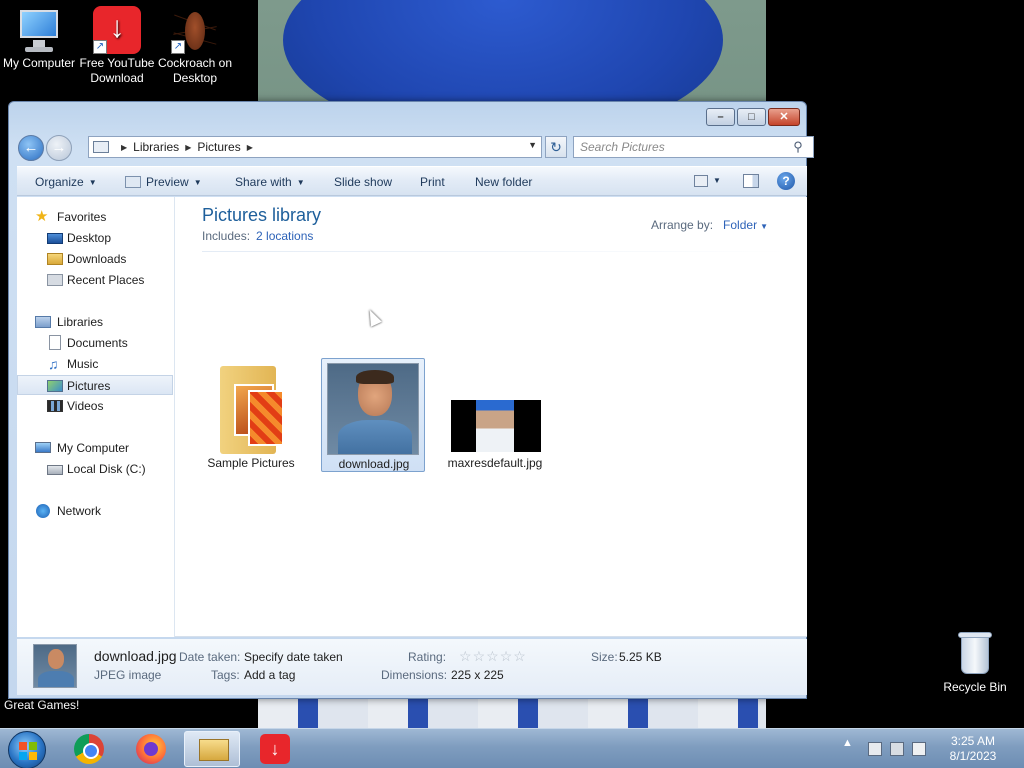  I want to click on desktop-icon-free-youtube-download: ↓ ↗ Free YouTube Download, so click(117, 46).